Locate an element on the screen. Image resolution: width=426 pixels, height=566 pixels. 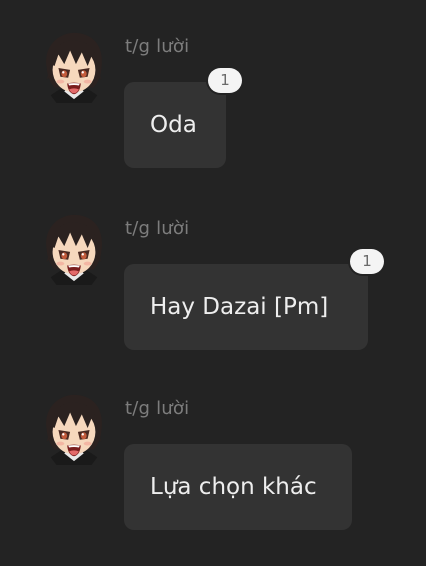
message-bubble: Oda is located at coordinates (175, 125).